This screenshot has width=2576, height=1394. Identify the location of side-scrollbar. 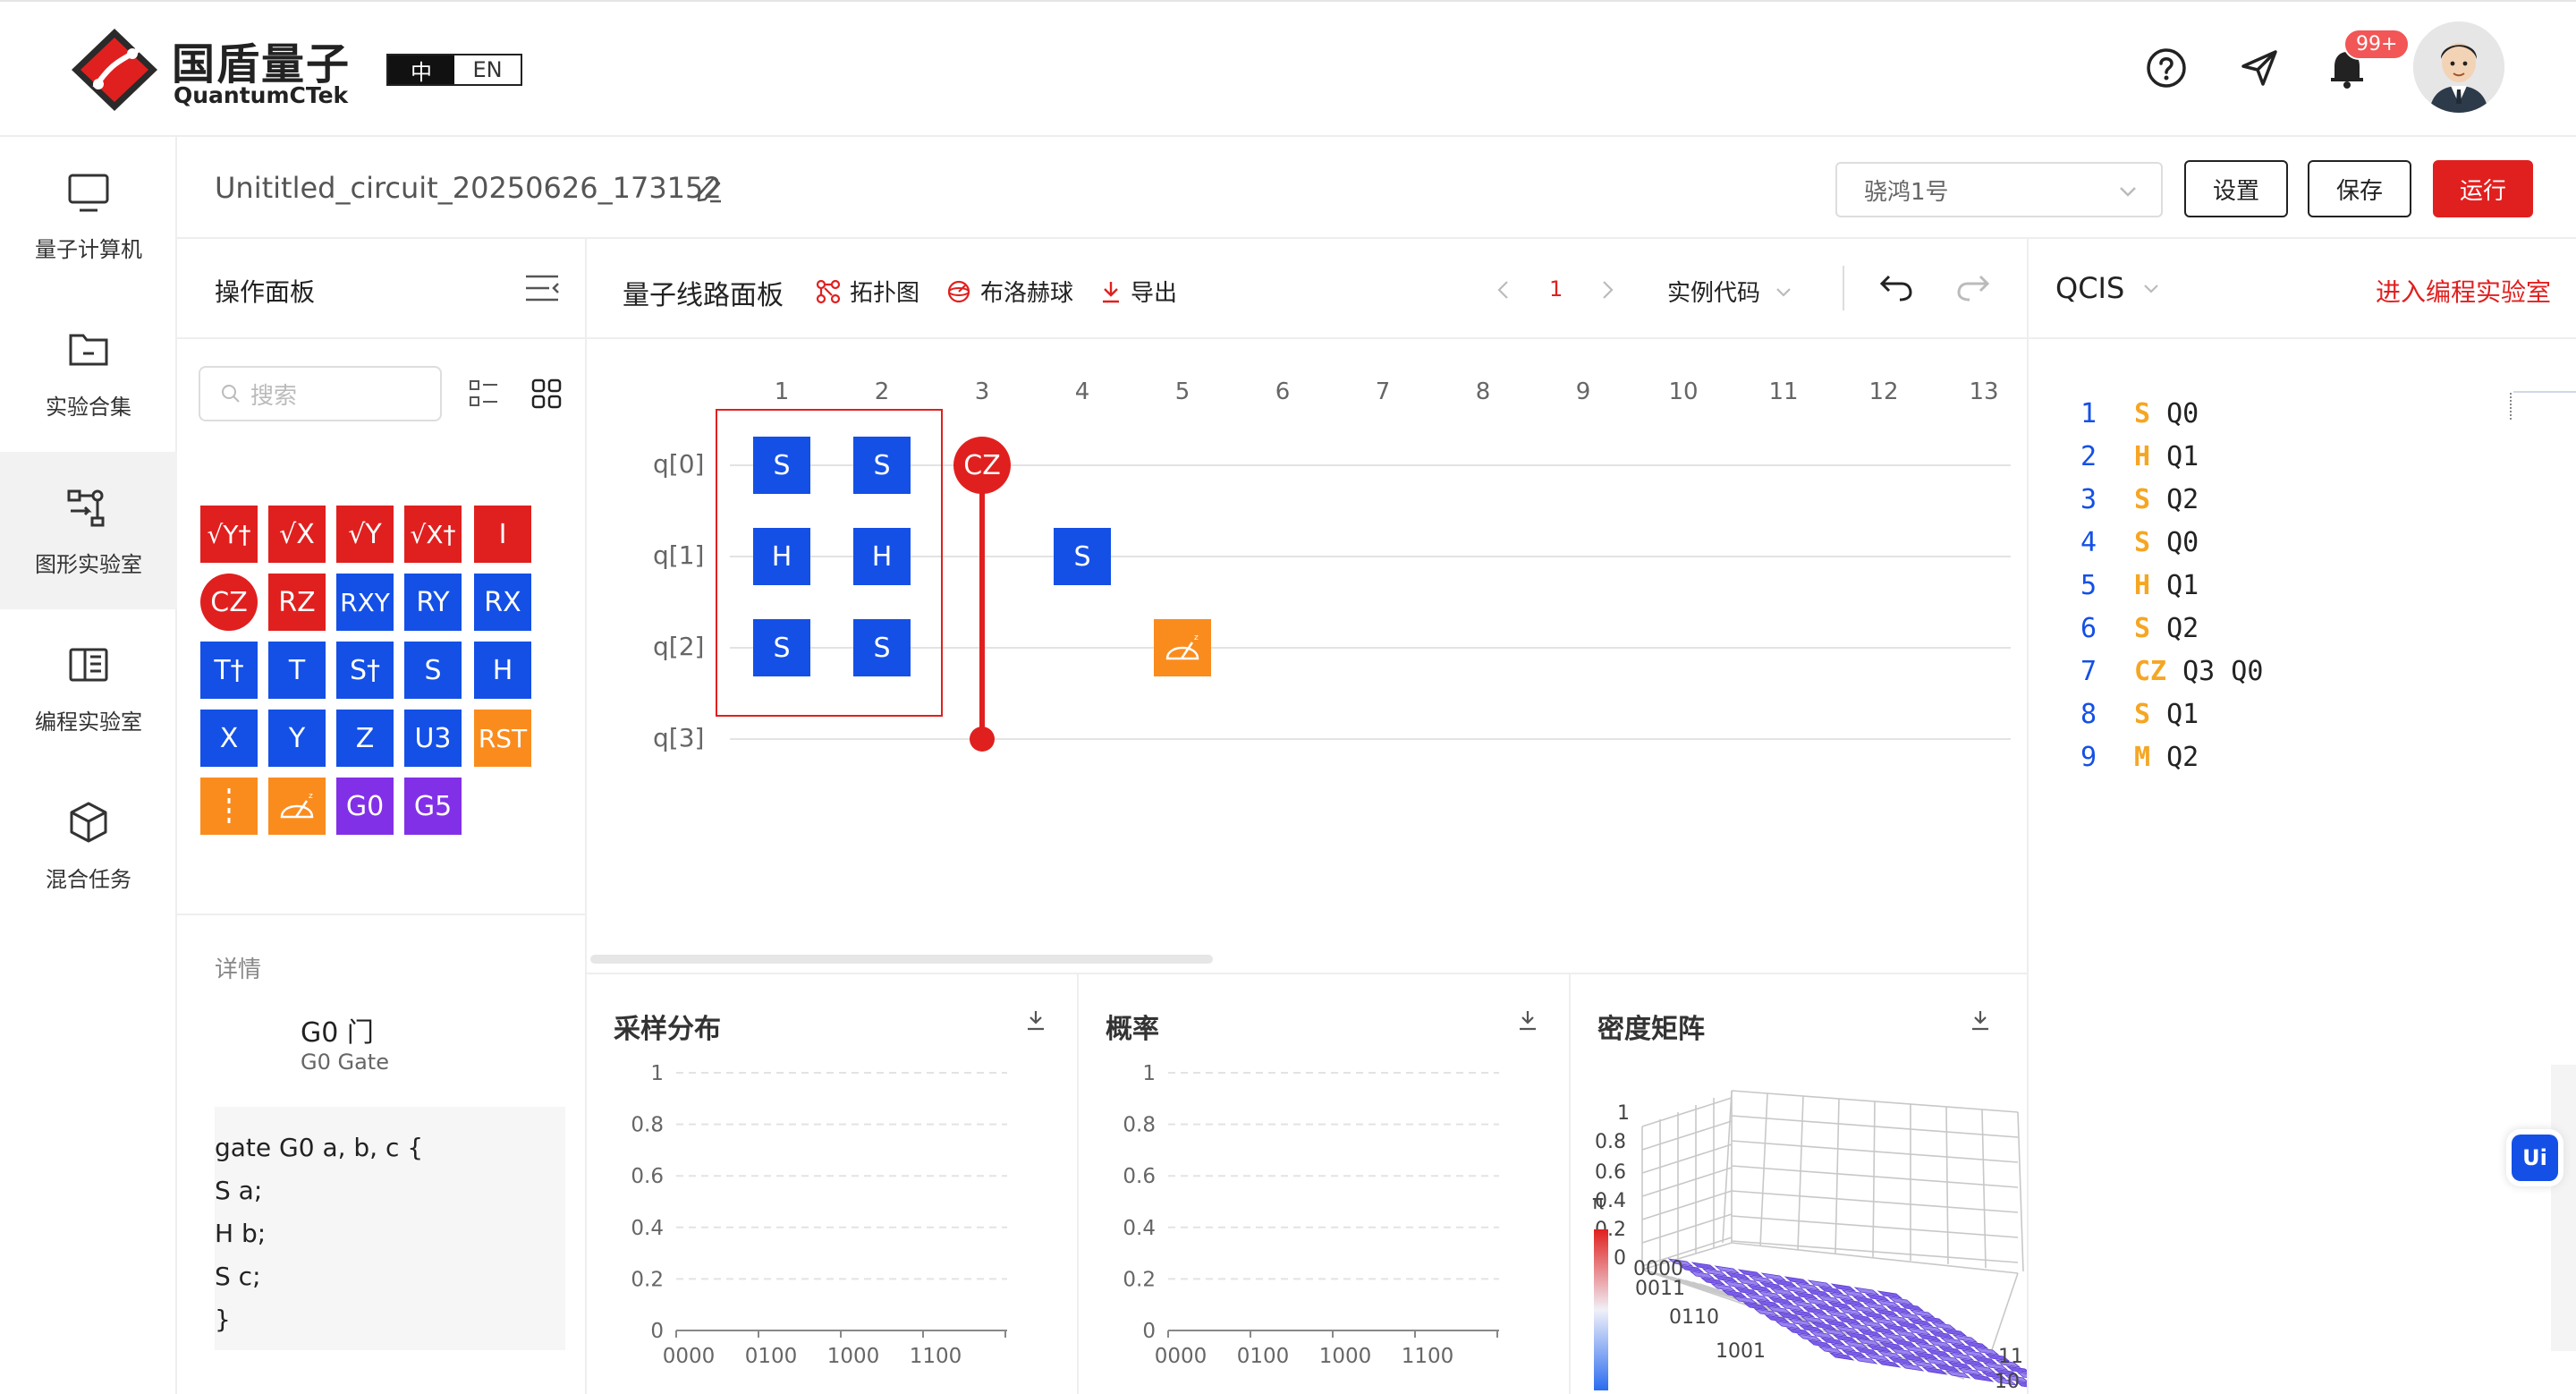
(2563, 1208).